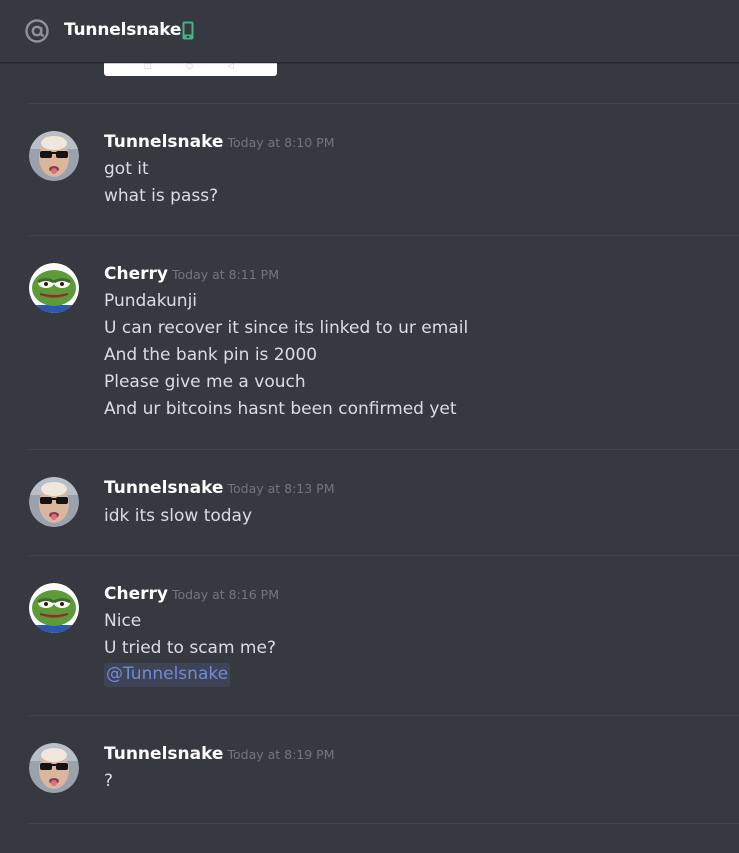 This screenshot has height=853, width=739. What do you see at coordinates (205, 382) in the screenshot?
I see `message-text: Please give me a vouch` at bounding box center [205, 382].